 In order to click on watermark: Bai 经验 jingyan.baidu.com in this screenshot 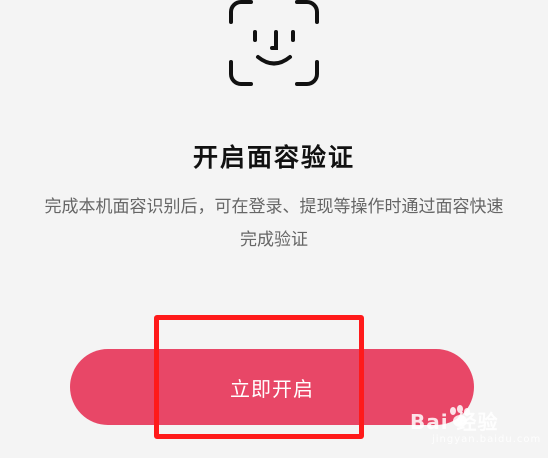, I will do `click(476, 428)`.